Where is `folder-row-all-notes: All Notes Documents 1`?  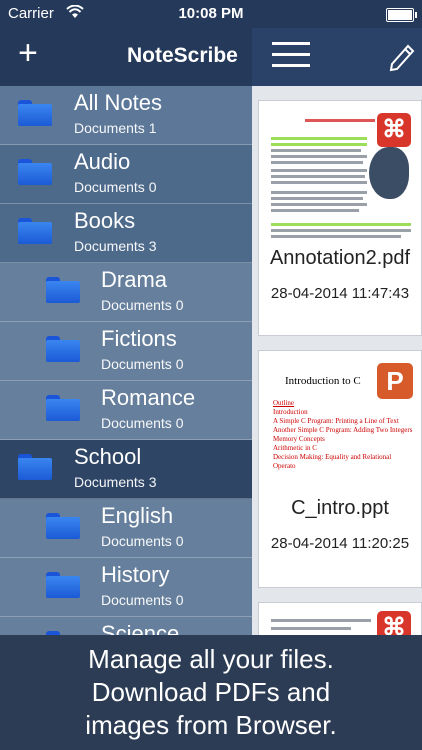
folder-row-all-notes: All Notes Documents 1 is located at coordinates (126, 115).